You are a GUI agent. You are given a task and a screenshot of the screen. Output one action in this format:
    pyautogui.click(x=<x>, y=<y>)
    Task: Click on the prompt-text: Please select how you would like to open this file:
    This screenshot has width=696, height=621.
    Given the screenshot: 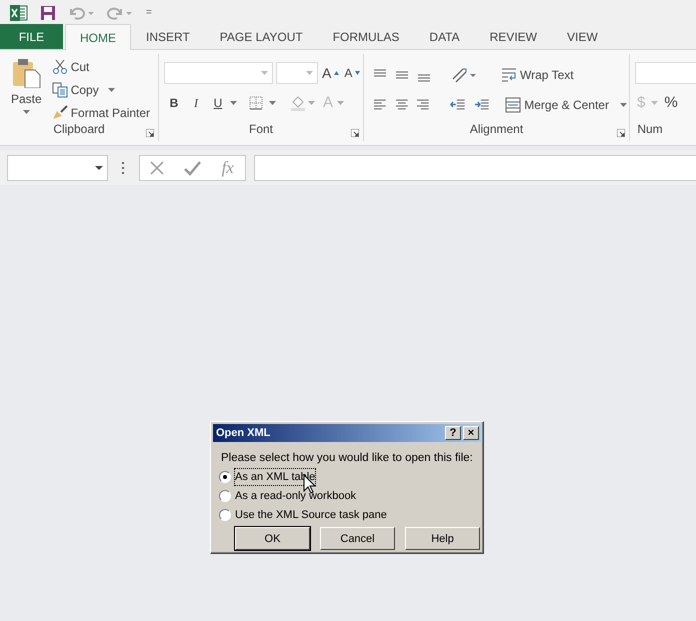 What is the action you would take?
    pyautogui.click(x=347, y=458)
    